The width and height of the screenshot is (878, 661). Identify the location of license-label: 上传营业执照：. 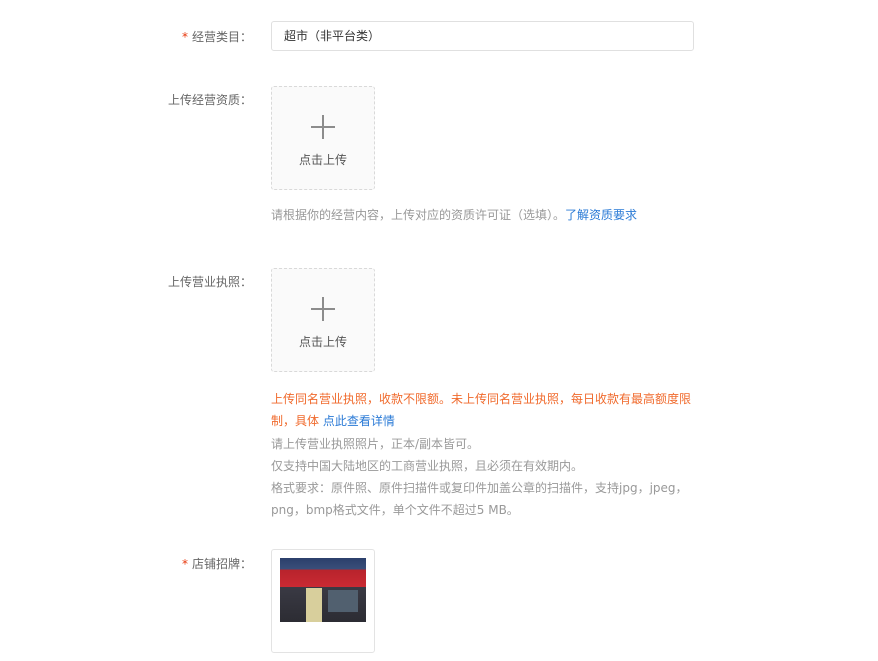
(209, 282).